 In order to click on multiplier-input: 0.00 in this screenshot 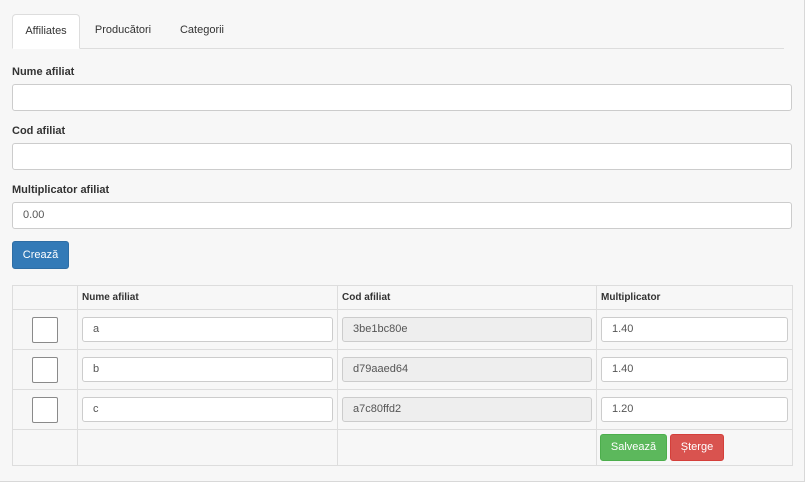, I will do `click(402, 215)`.